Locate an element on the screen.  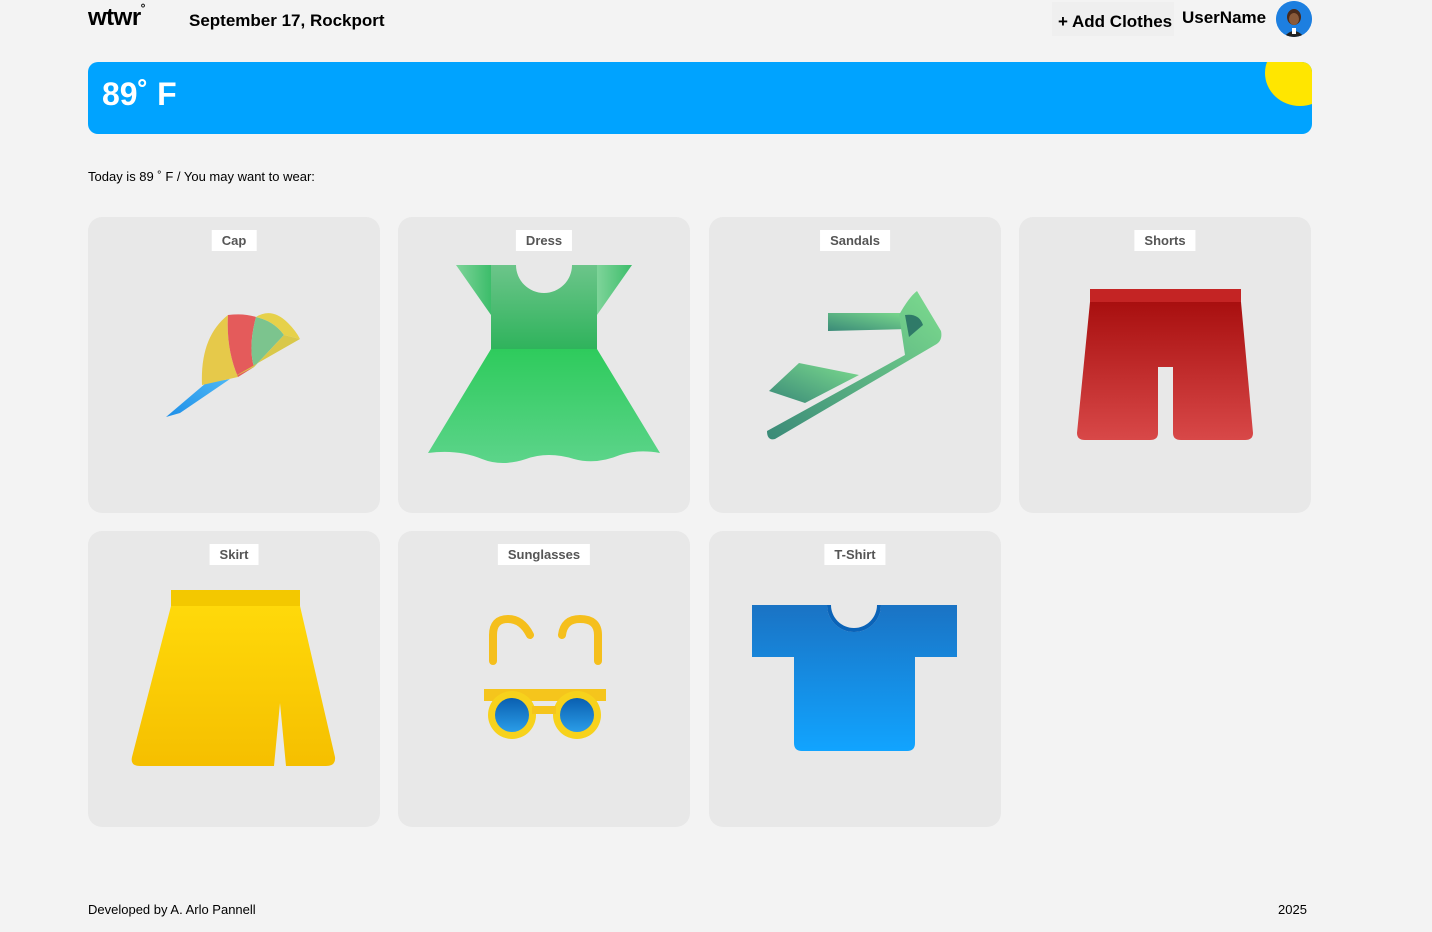
item-label: Shorts is located at coordinates (1165, 240).